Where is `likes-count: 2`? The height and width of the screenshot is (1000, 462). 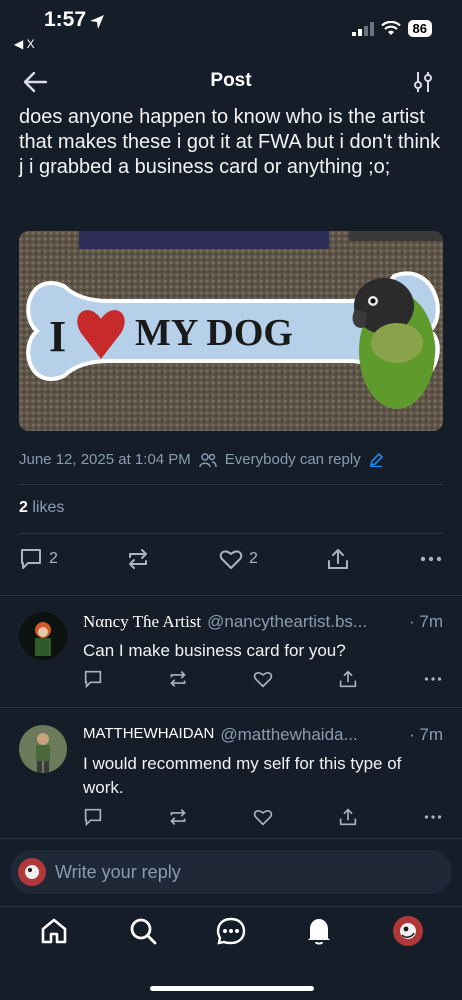
likes-count: 2 is located at coordinates (23, 507).